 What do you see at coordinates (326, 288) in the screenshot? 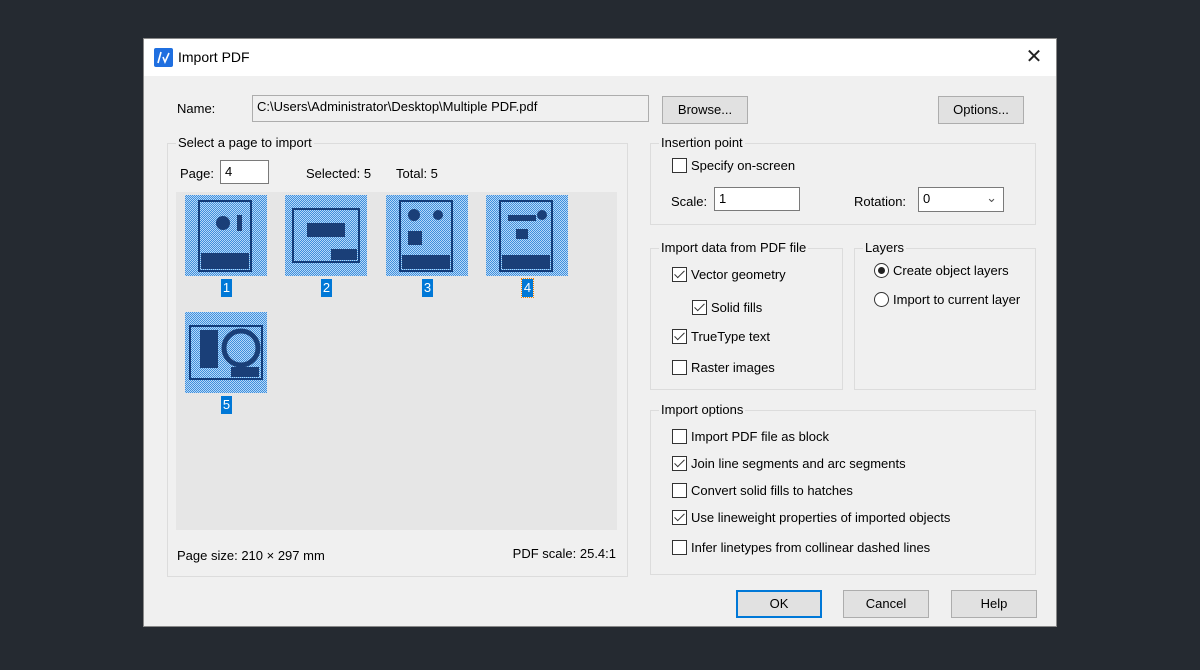
I see `page-number-label: 2` at bounding box center [326, 288].